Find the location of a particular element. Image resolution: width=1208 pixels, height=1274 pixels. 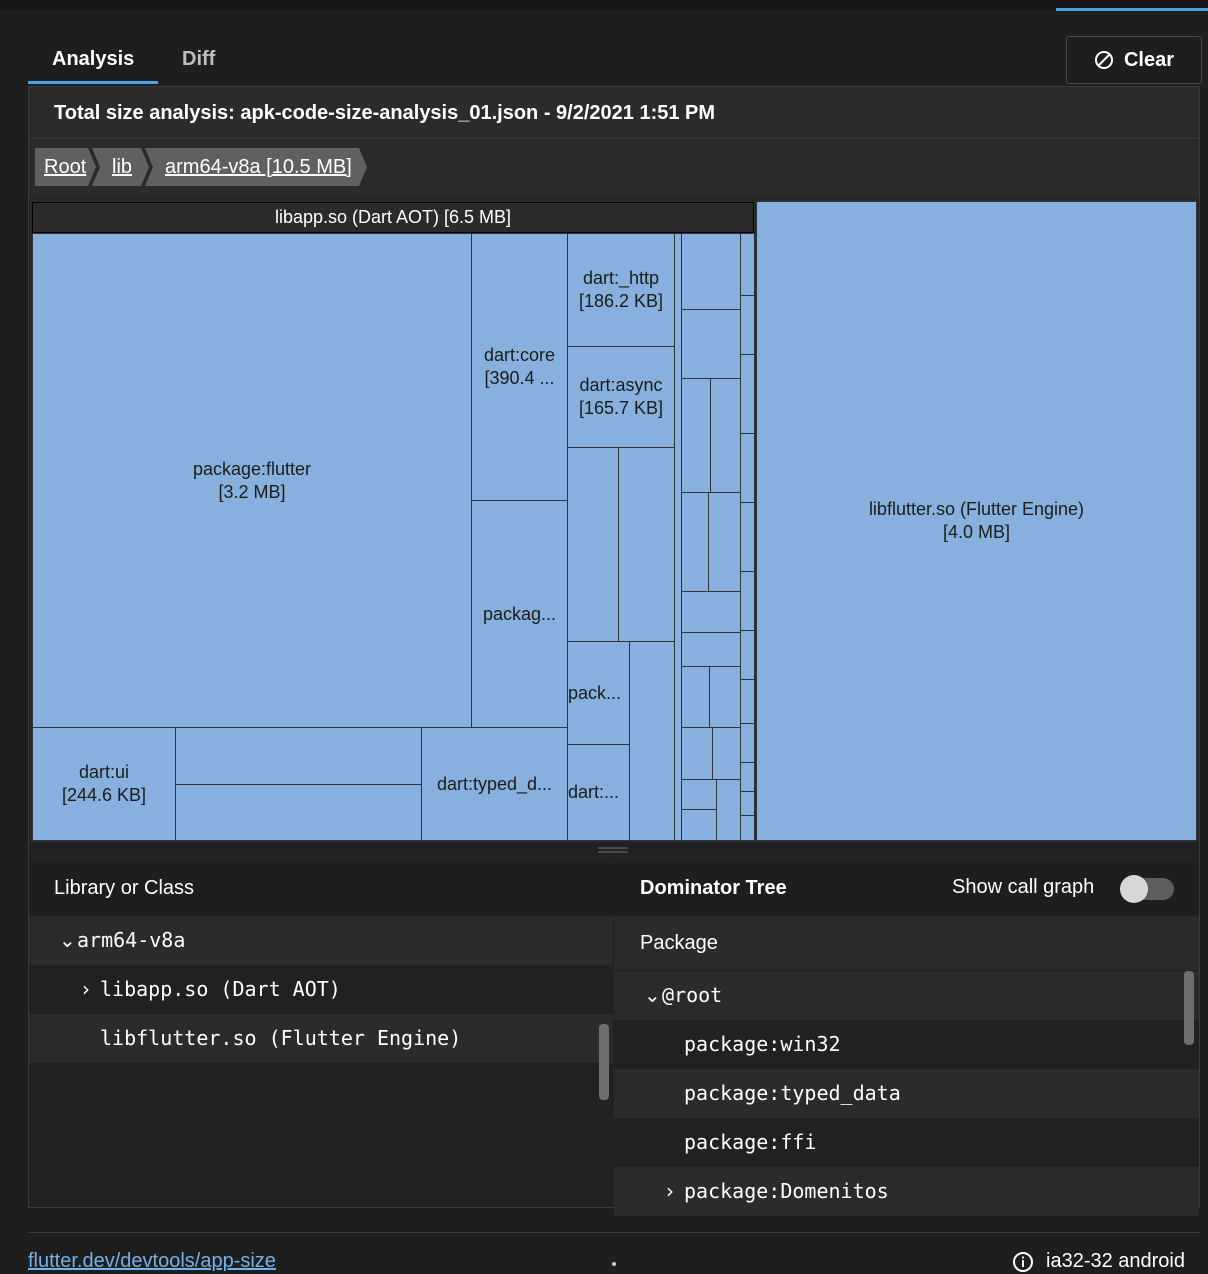

breadcrumb-root: Root is located at coordinates (65, 167).